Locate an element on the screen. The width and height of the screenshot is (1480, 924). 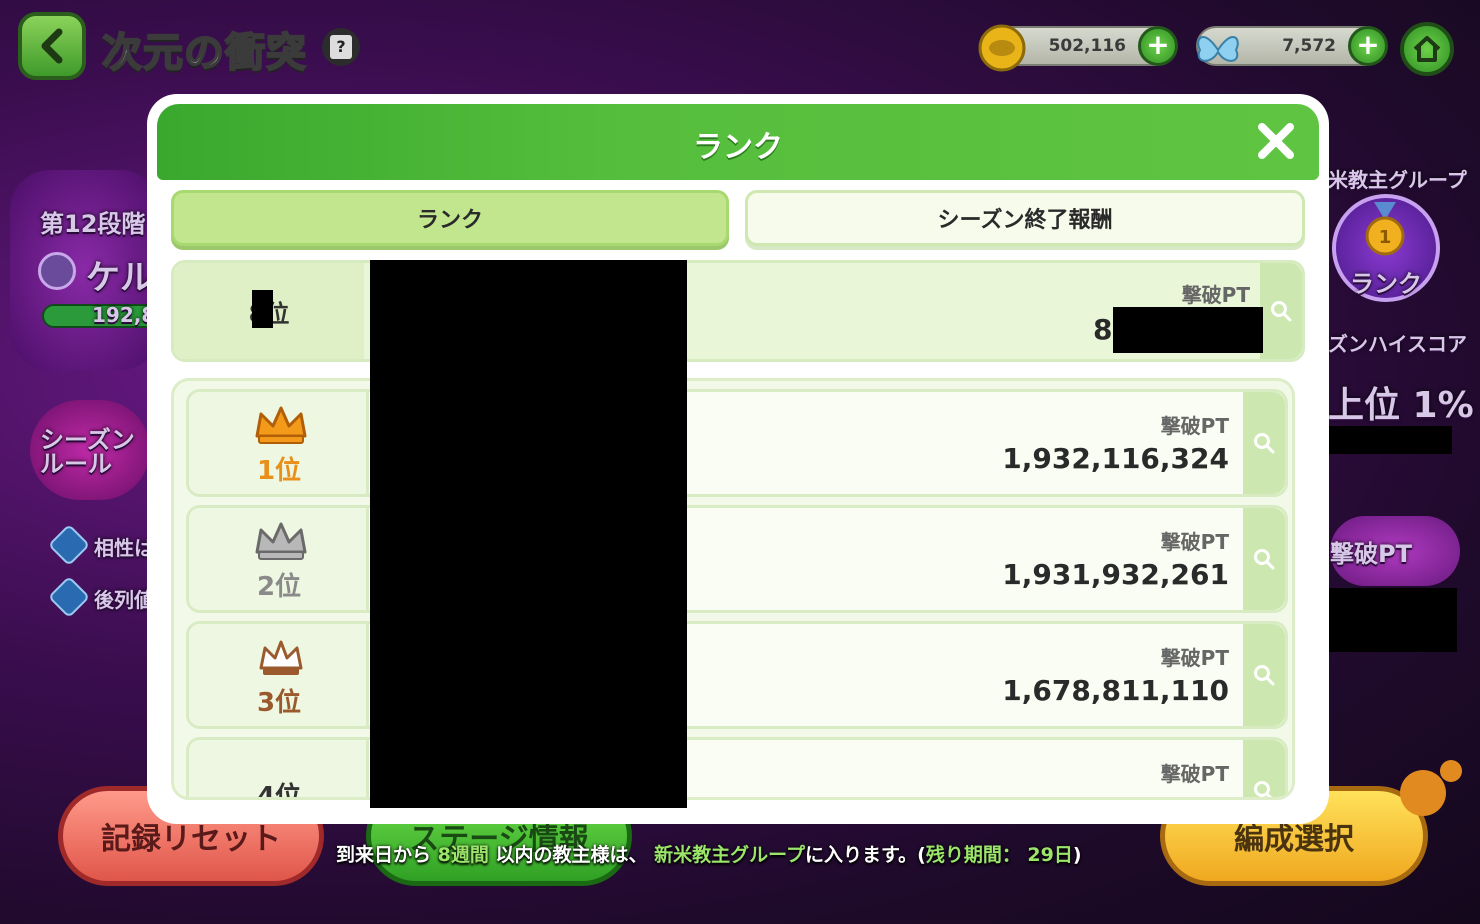
rank-cell: 3位 is located at coordinates (279, 675).